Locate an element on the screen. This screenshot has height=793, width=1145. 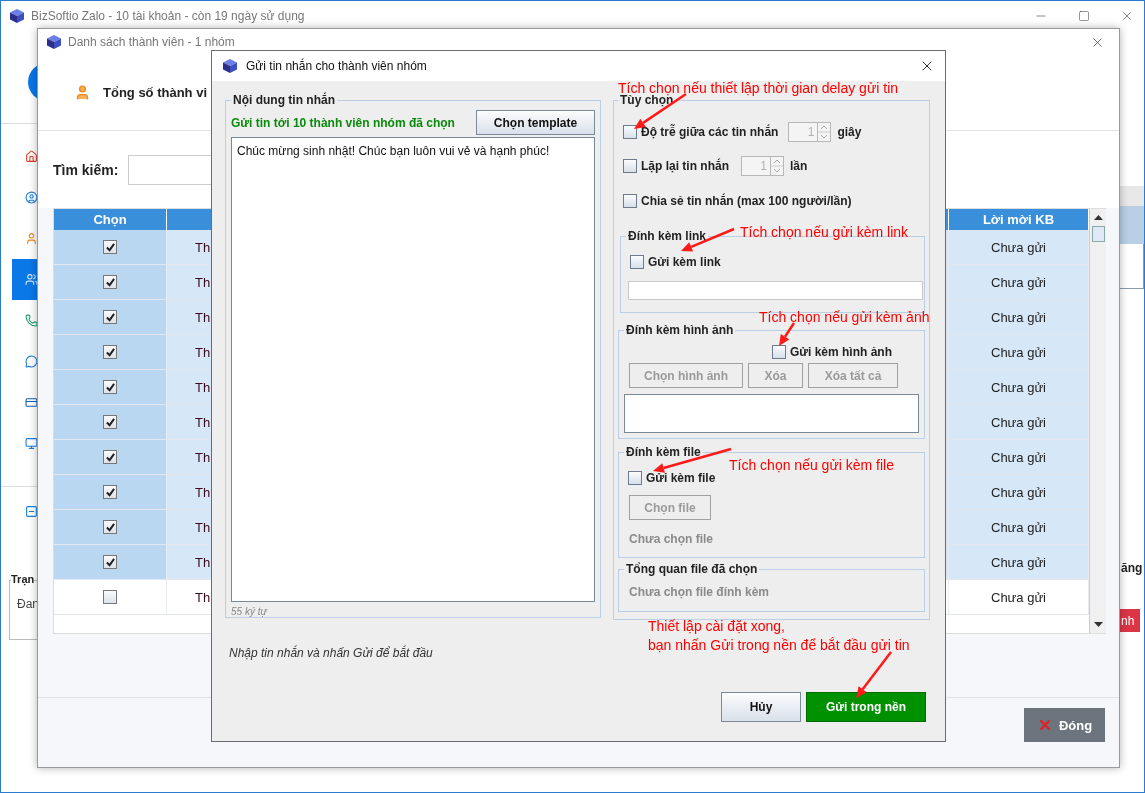
cancel-button: Hủy is located at coordinates (761, 707).